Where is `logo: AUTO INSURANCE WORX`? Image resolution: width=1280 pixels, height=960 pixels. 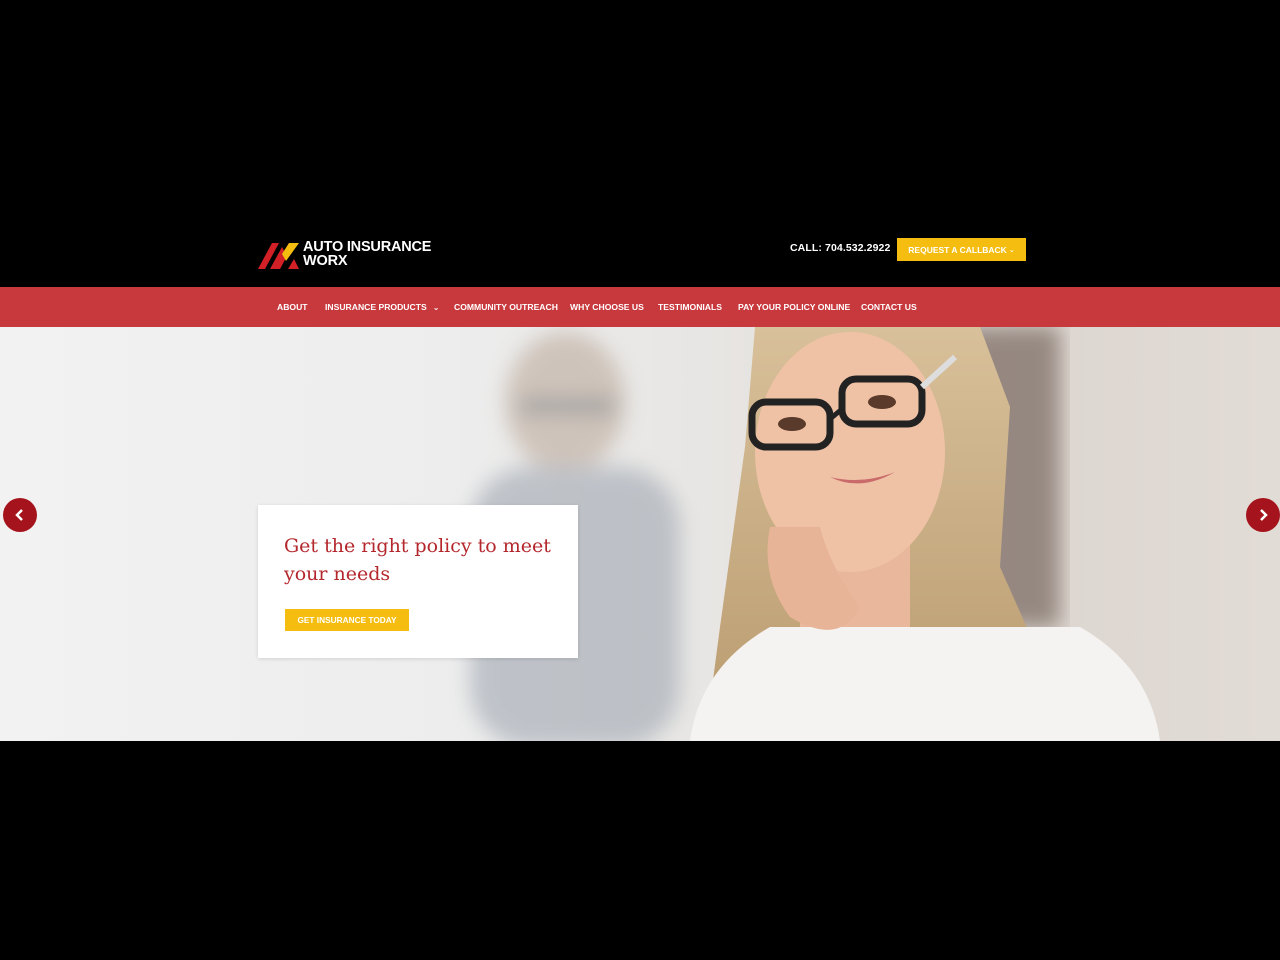 logo: AUTO INSURANCE WORX is located at coordinates (344, 254).